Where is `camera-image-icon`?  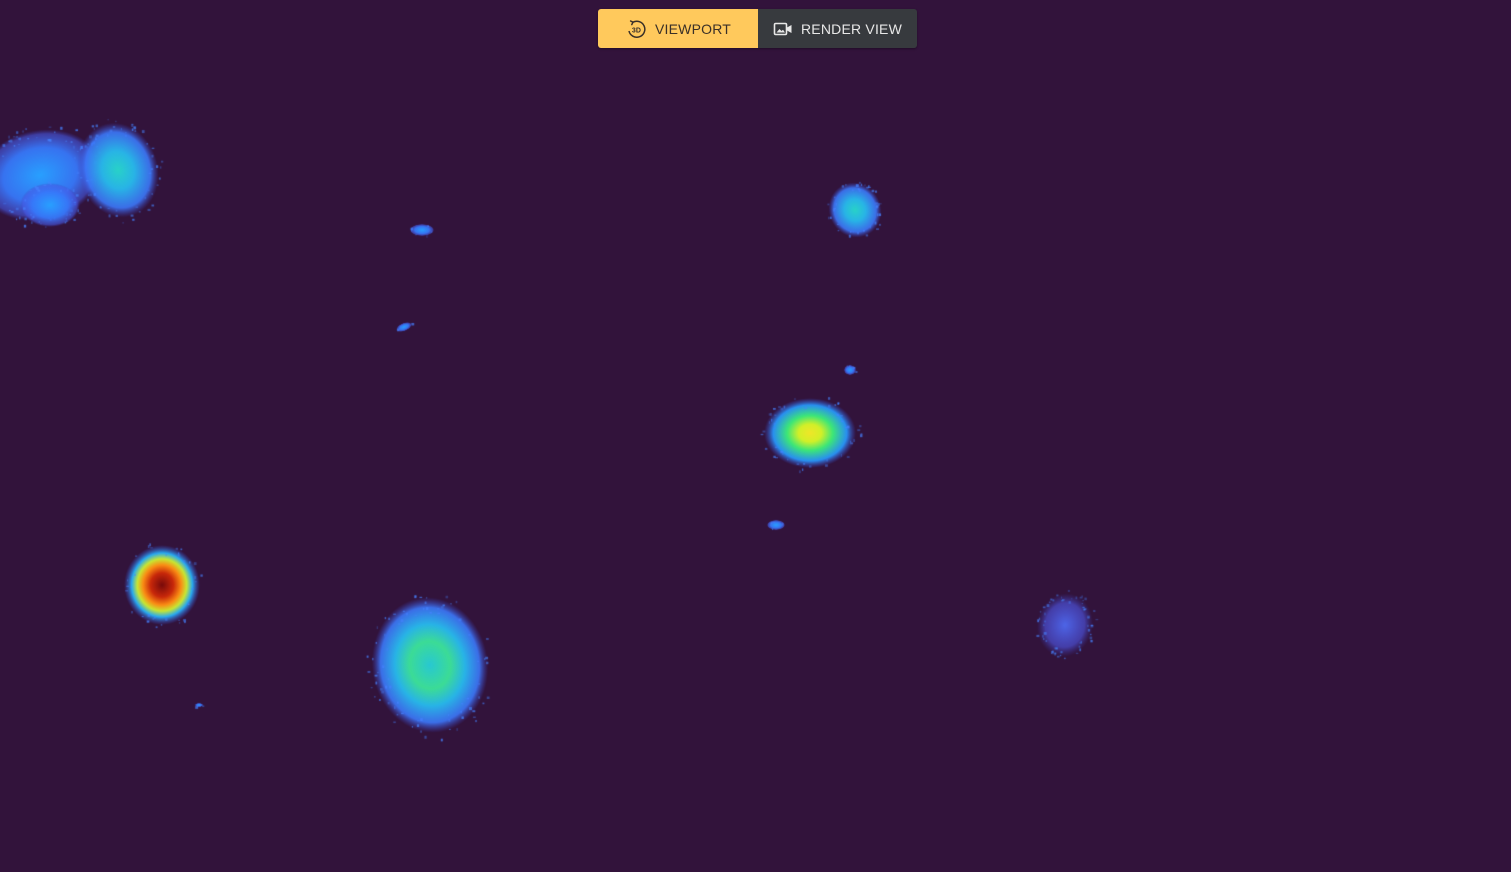
camera-image-icon is located at coordinates (783, 29).